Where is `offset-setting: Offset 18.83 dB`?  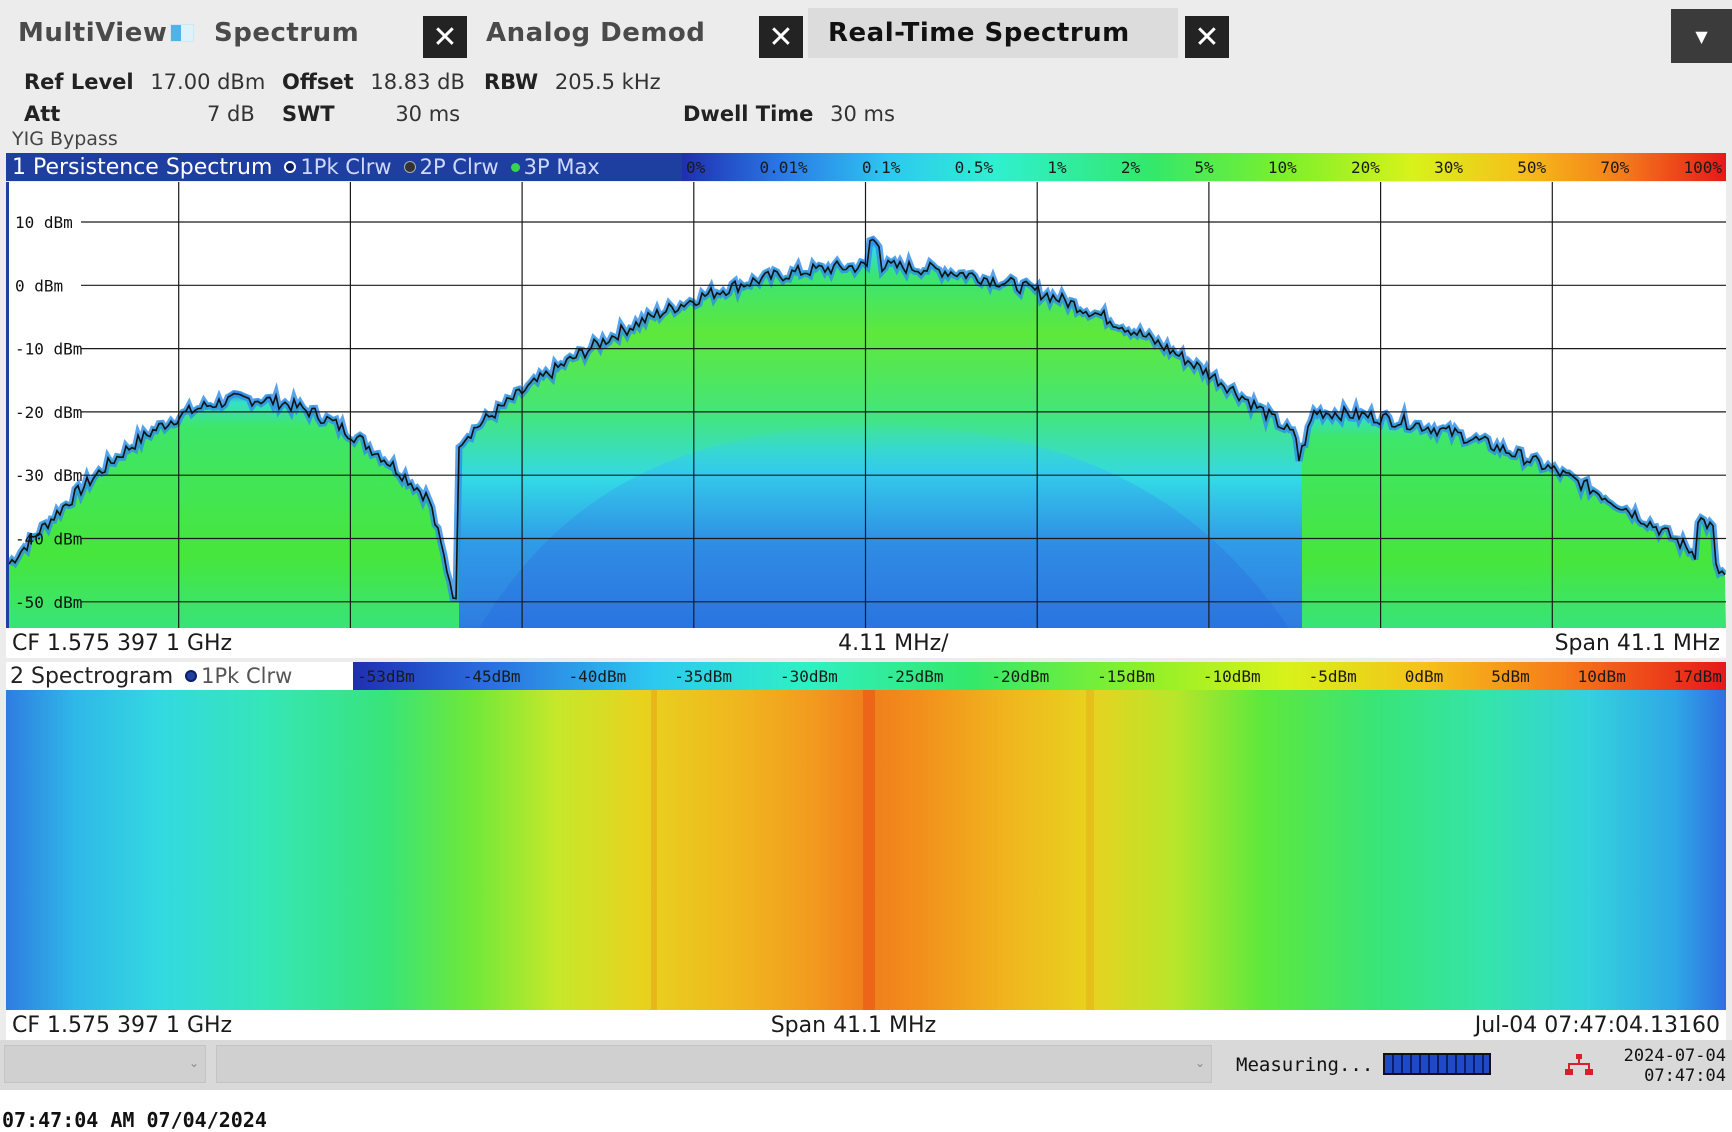 offset-setting: Offset 18.83 dB is located at coordinates (373, 82).